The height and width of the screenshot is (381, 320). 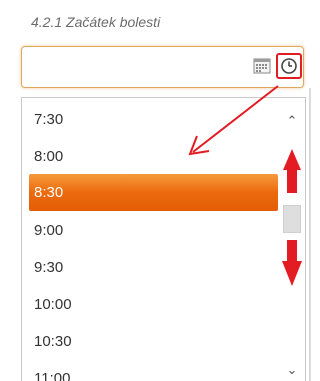 What do you see at coordinates (153, 192) in the screenshot?
I see `time-option-selected: 8:30` at bounding box center [153, 192].